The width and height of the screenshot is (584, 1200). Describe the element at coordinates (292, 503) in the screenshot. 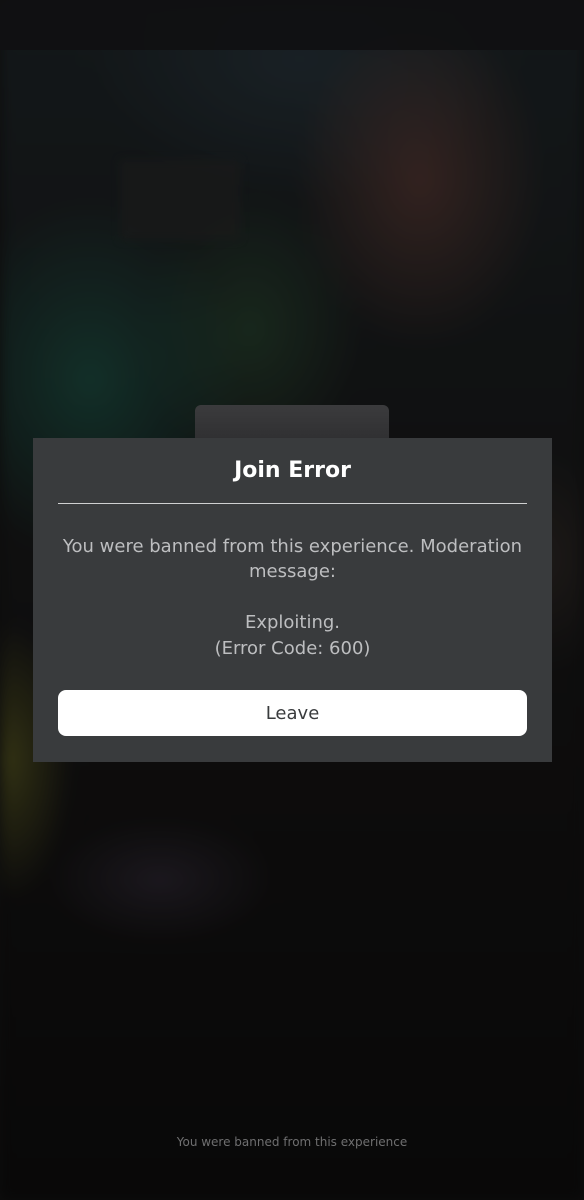

I see `dialog-divider` at that location.